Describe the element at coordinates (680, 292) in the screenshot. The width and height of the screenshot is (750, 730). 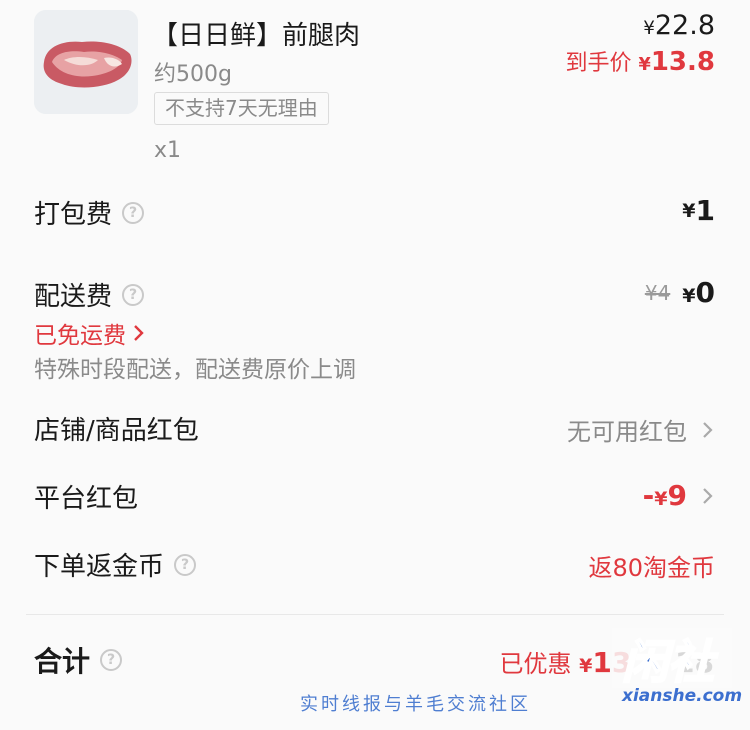
I see `delivery-fee-value: ¥4 ¥0` at that location.